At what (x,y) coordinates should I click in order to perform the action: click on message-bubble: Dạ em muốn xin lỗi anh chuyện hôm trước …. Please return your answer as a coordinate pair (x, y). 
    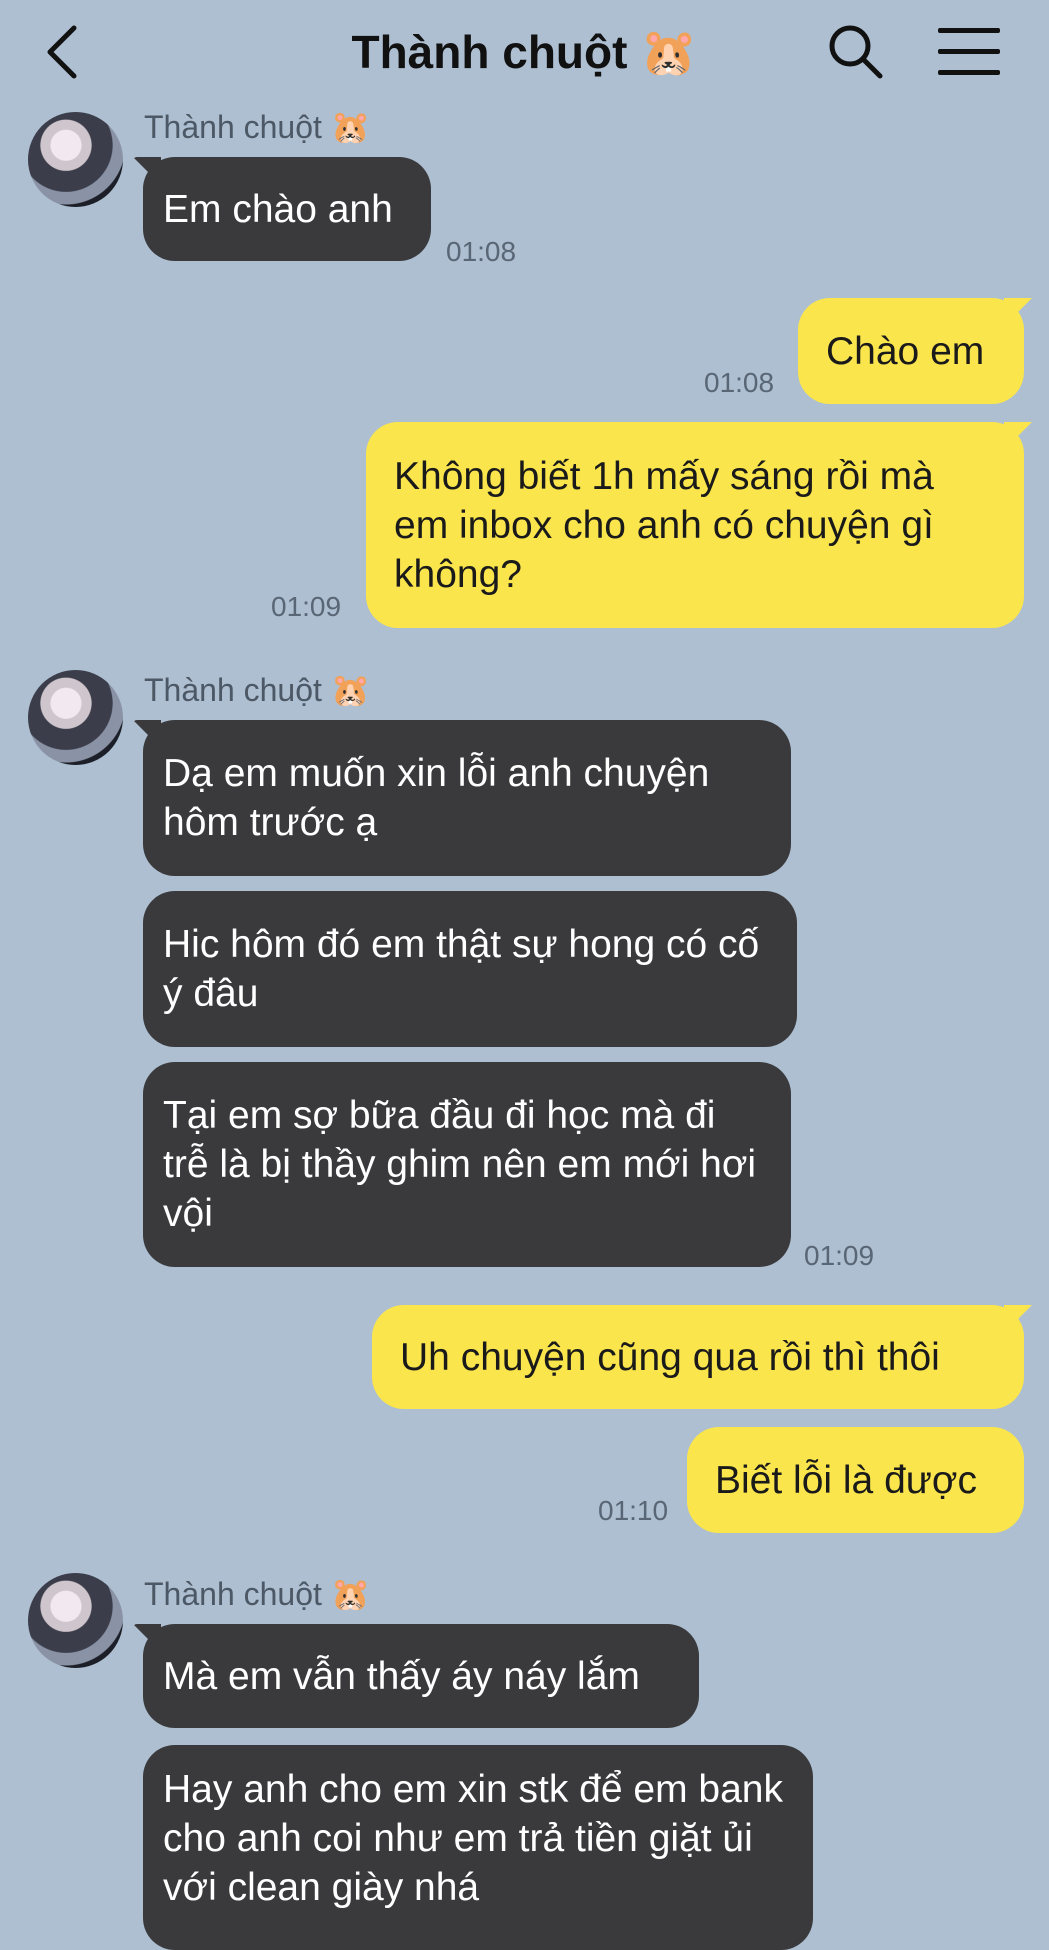
    Looking at the image, I should click on (467, 798).